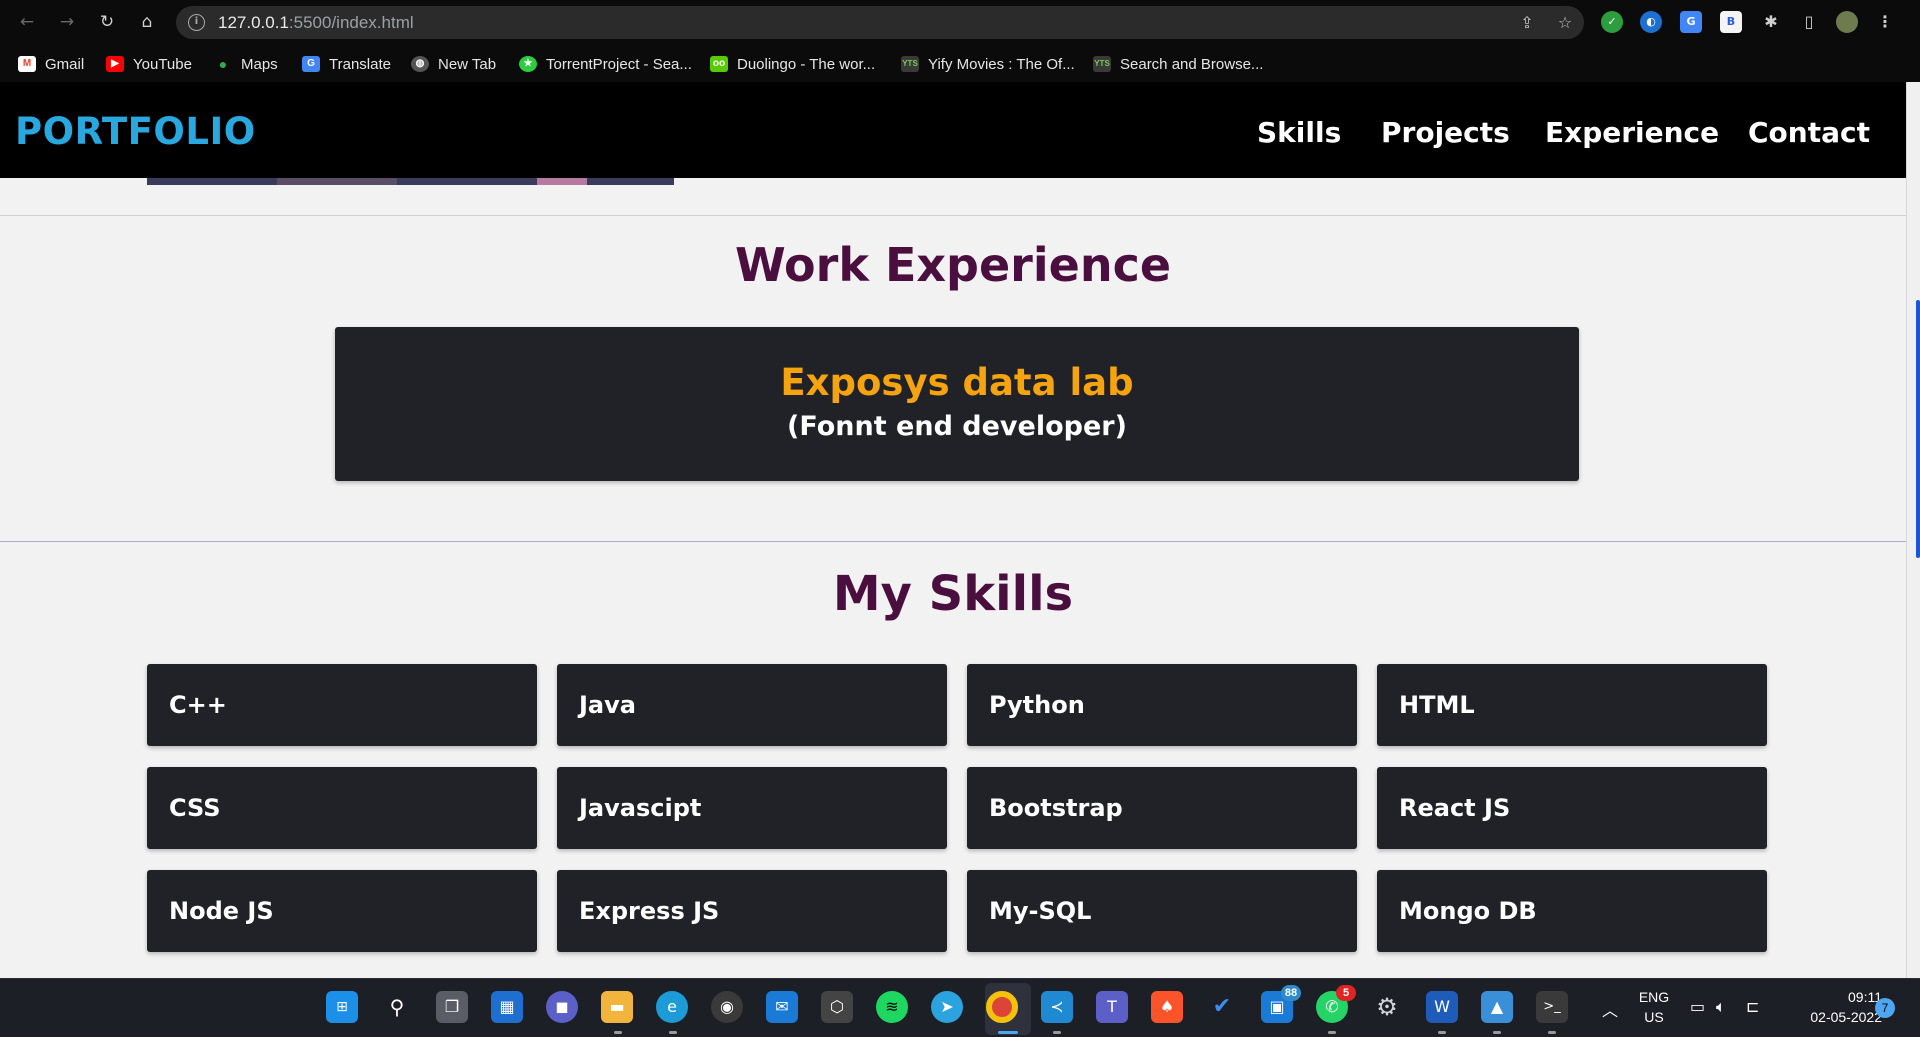 This screenshot has height=1037, width=1920. What do you see at coordinates (67, 22) in the screenshot?
I see `forward-icon: →` at bounding box center [67, 22].